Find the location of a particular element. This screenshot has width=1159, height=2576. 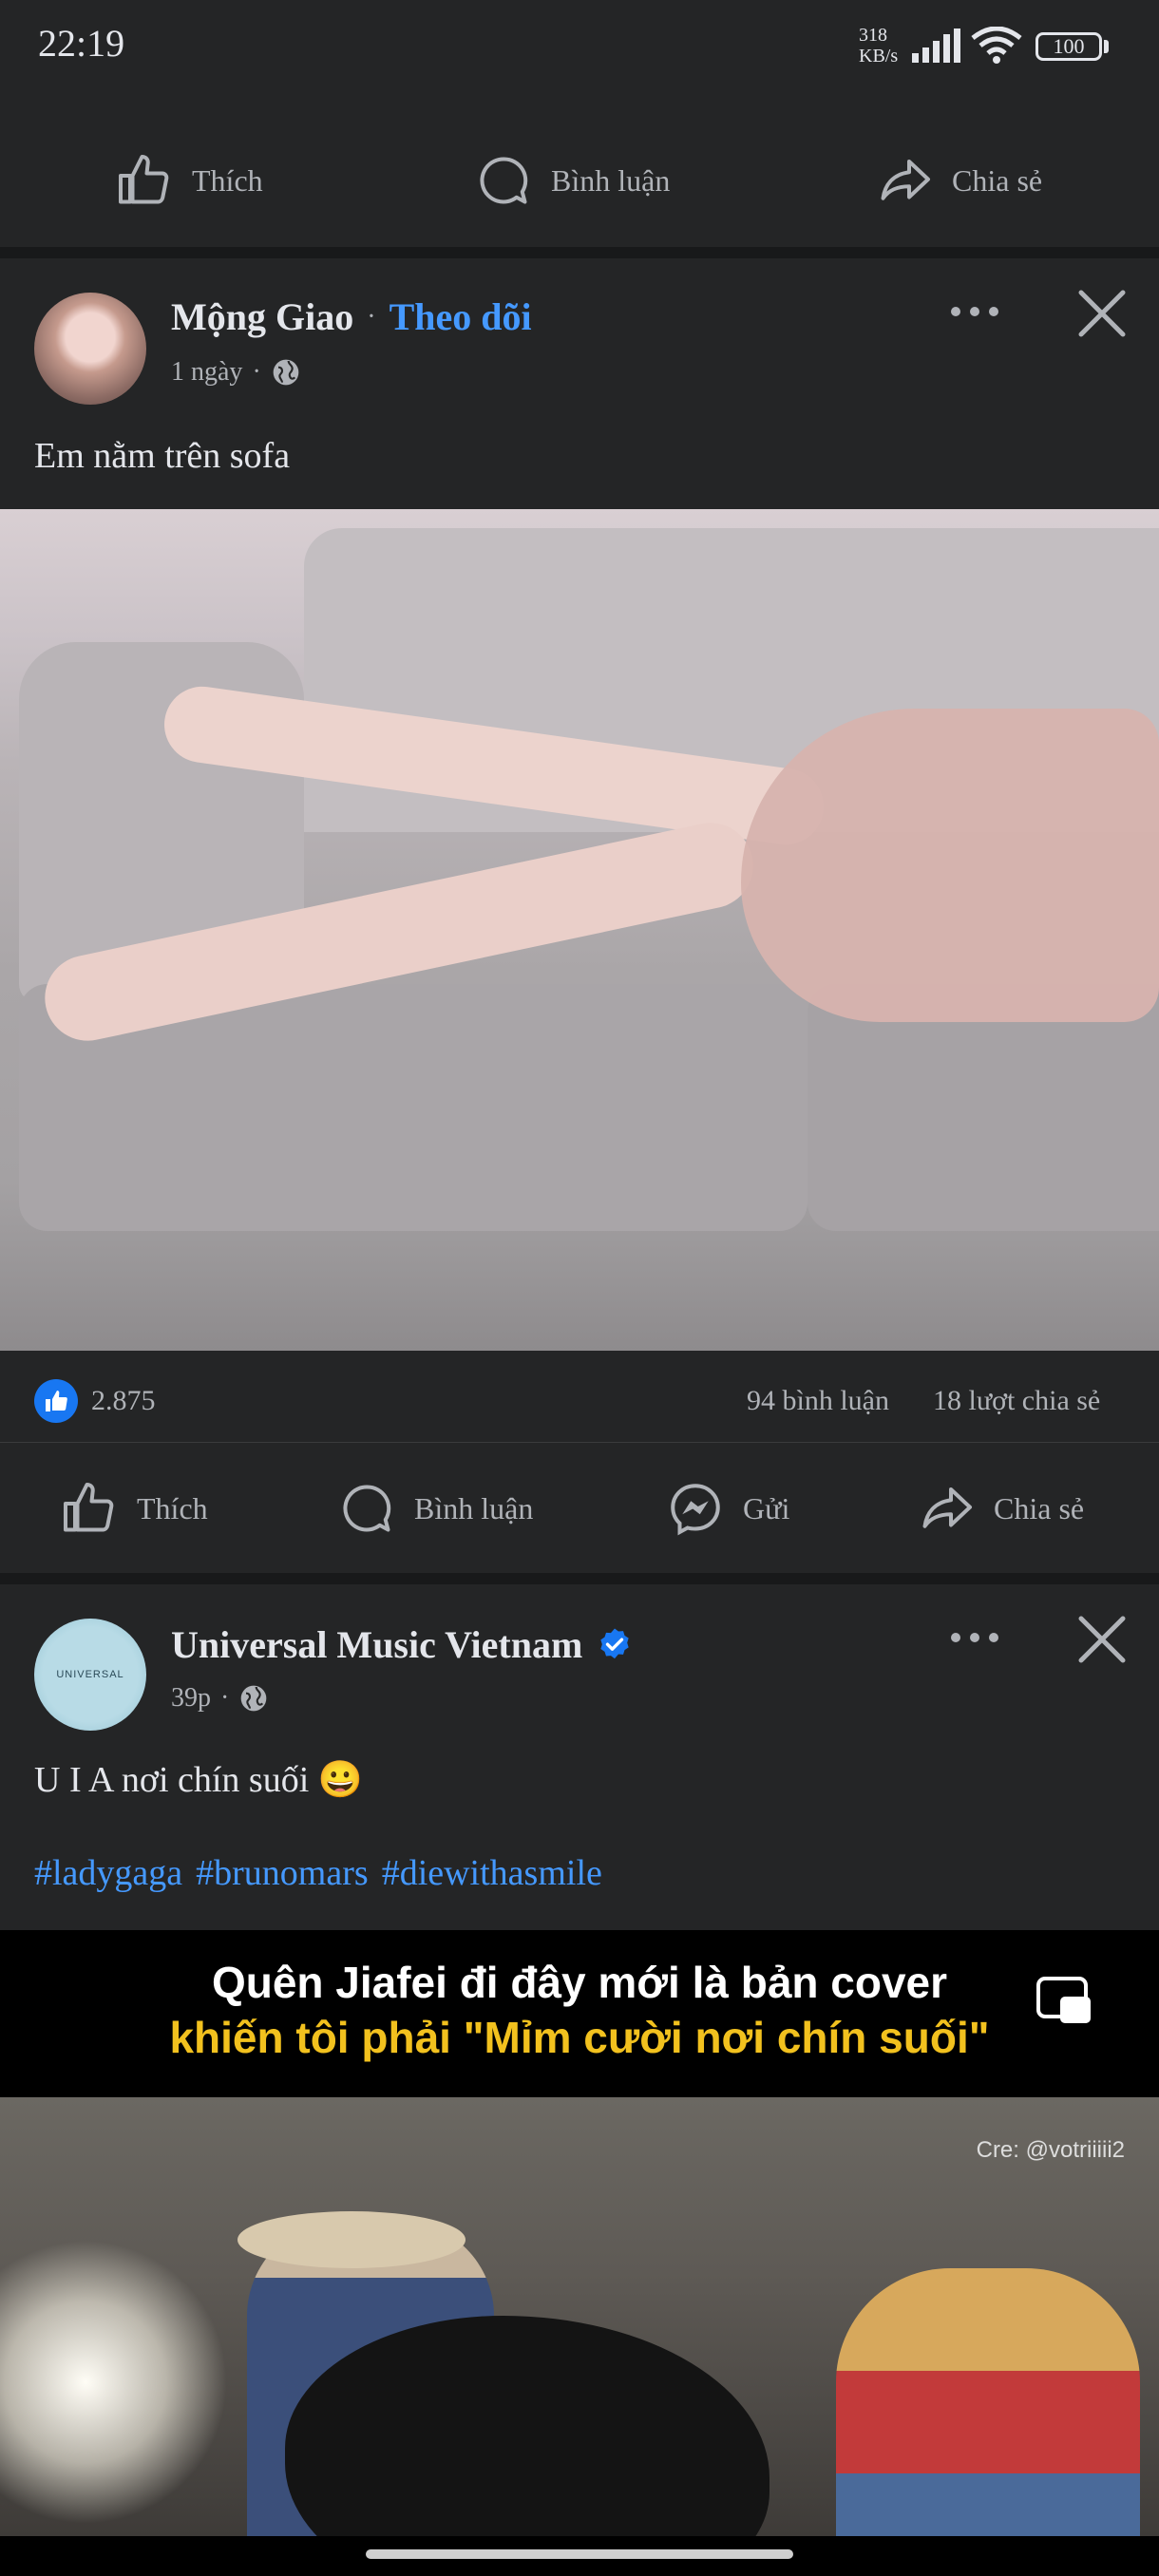

divider is located at coordinates (579, 1442).